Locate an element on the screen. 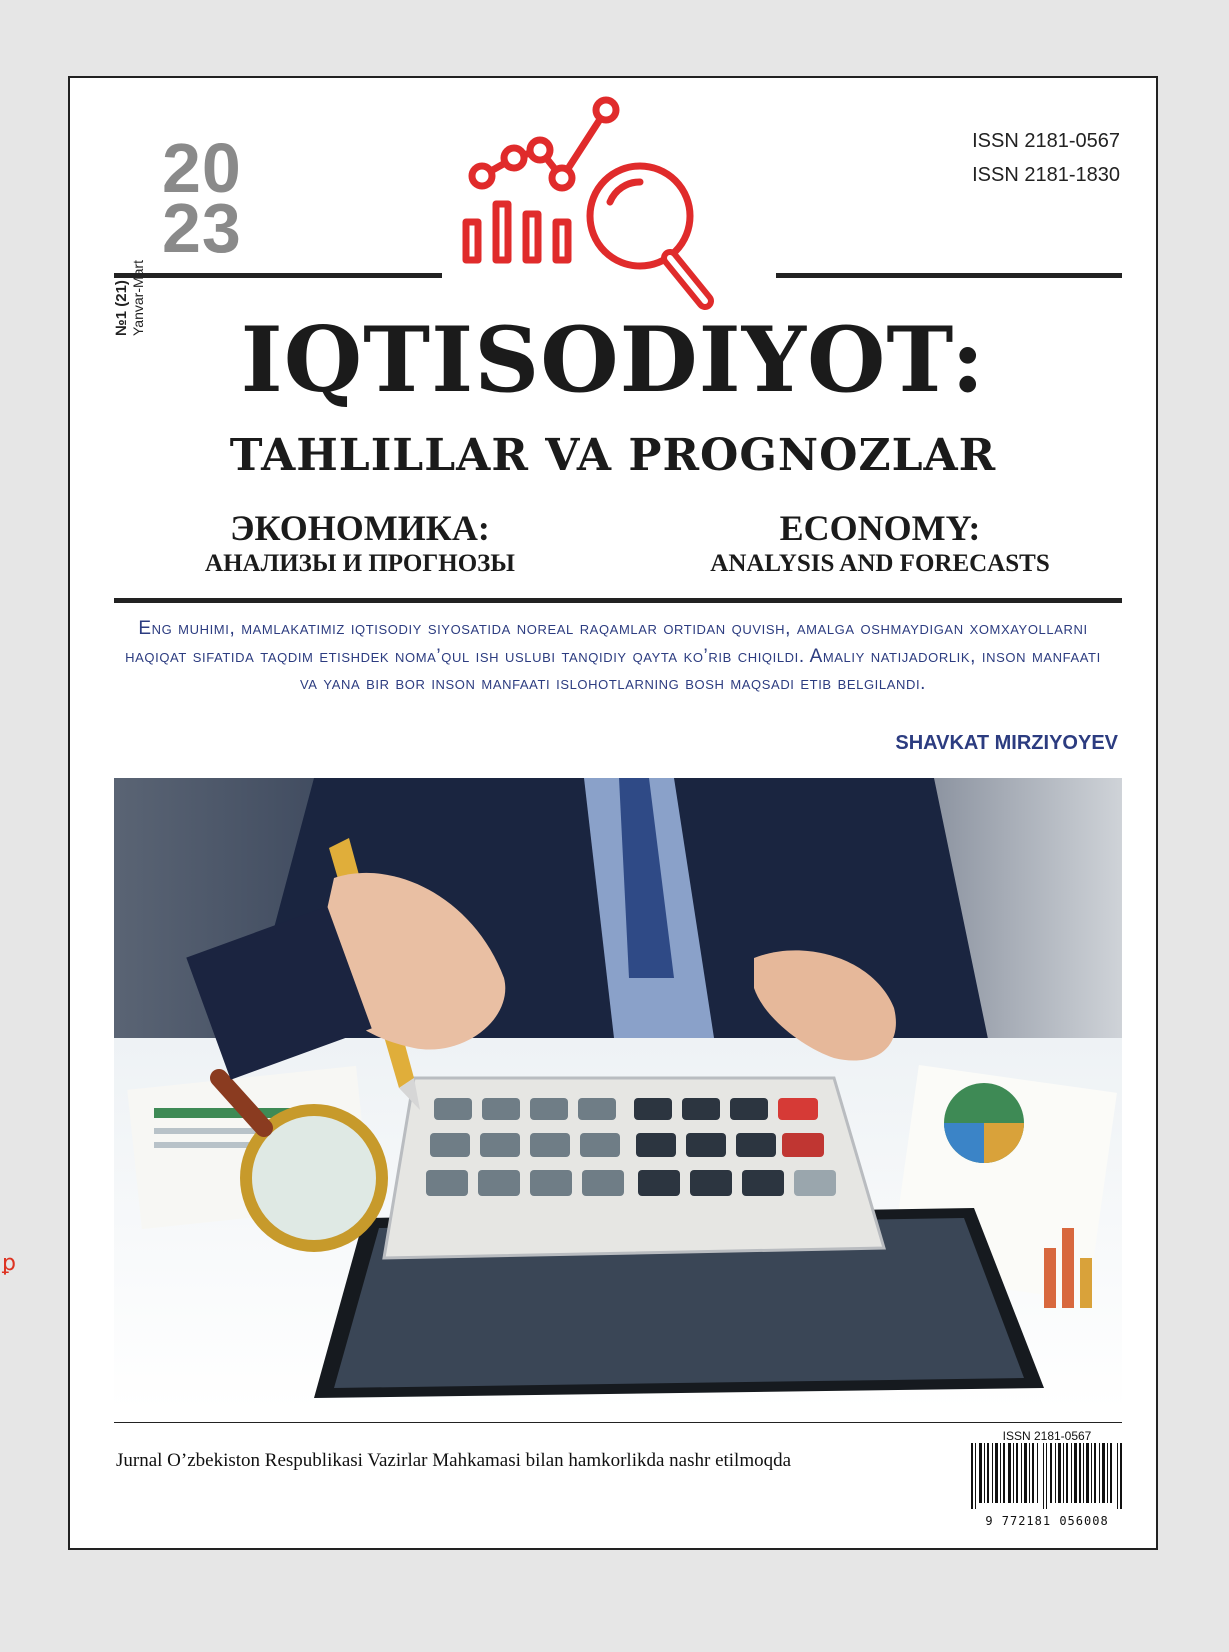  subtitle-rule is located at coordinates (618, 600).